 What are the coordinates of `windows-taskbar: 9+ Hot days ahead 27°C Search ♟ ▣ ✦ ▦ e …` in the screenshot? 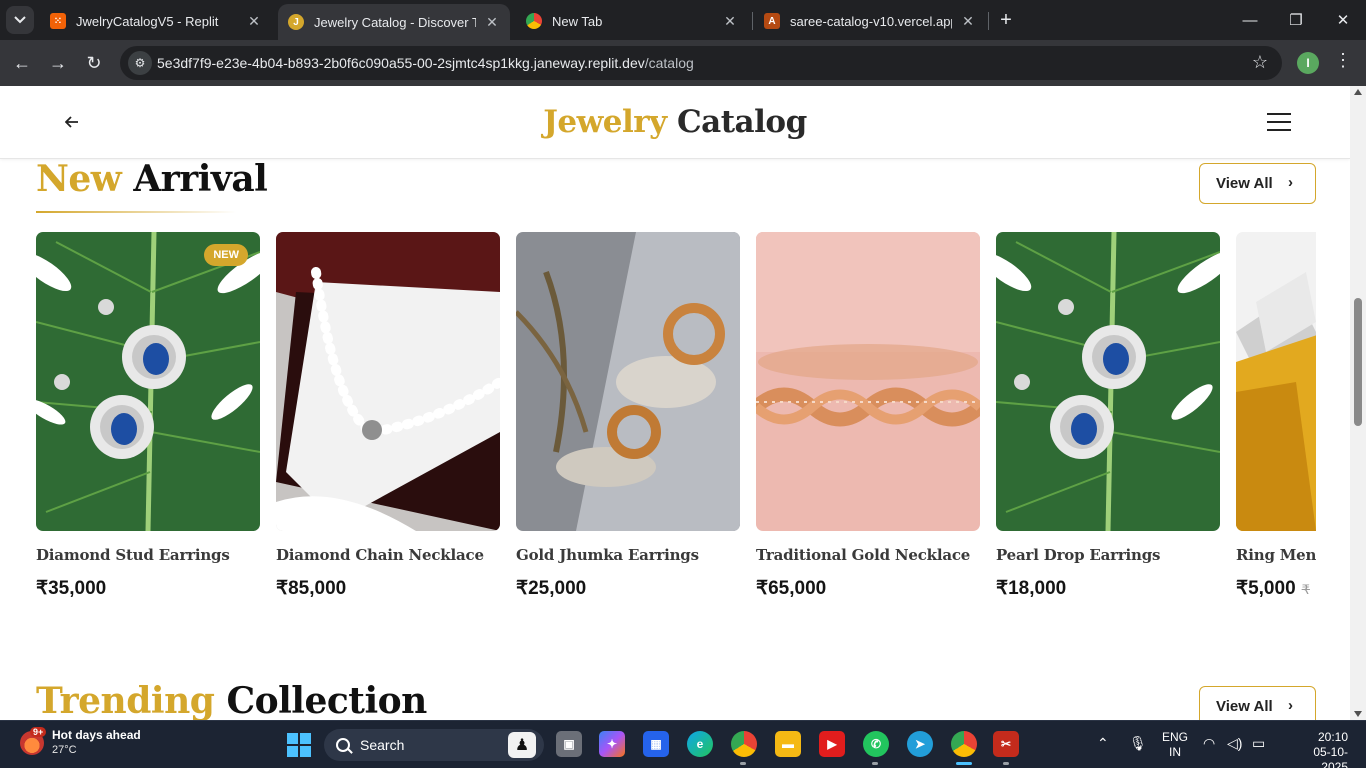 It's located at (683, 747).